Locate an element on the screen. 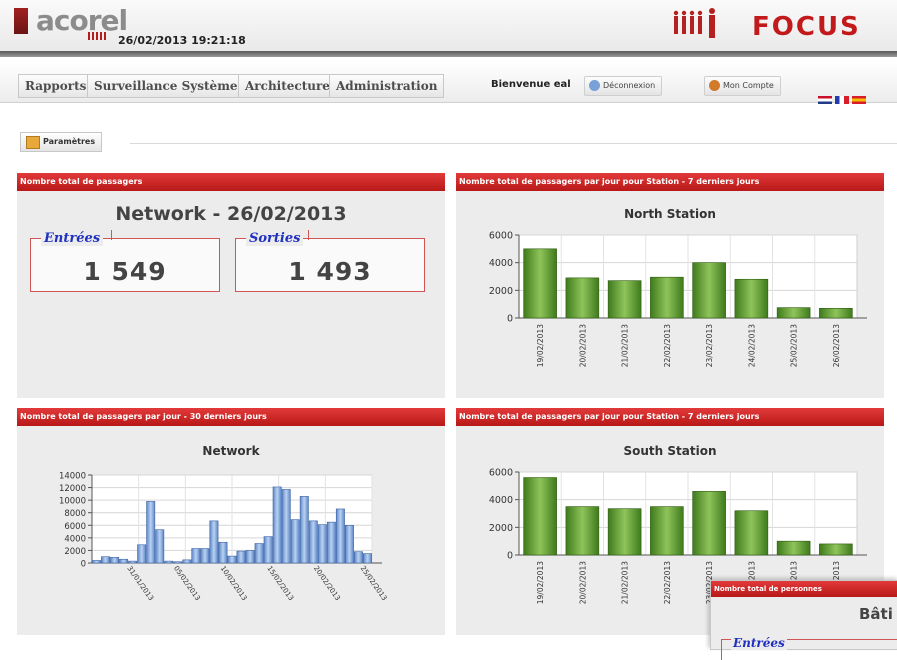 This screenshot has width=897, height=660. flag-uk-icon is located at coordinates (825, 100).